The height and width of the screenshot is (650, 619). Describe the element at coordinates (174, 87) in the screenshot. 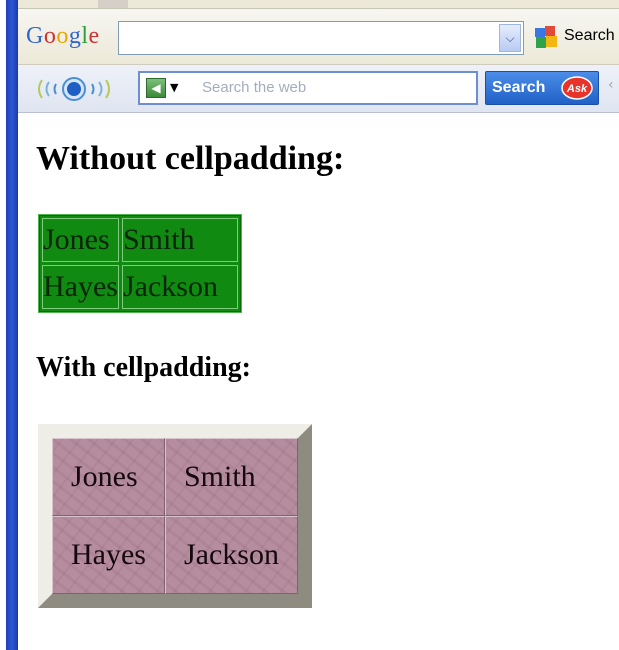

I see `triangle-down-icon: ▼` at that location.